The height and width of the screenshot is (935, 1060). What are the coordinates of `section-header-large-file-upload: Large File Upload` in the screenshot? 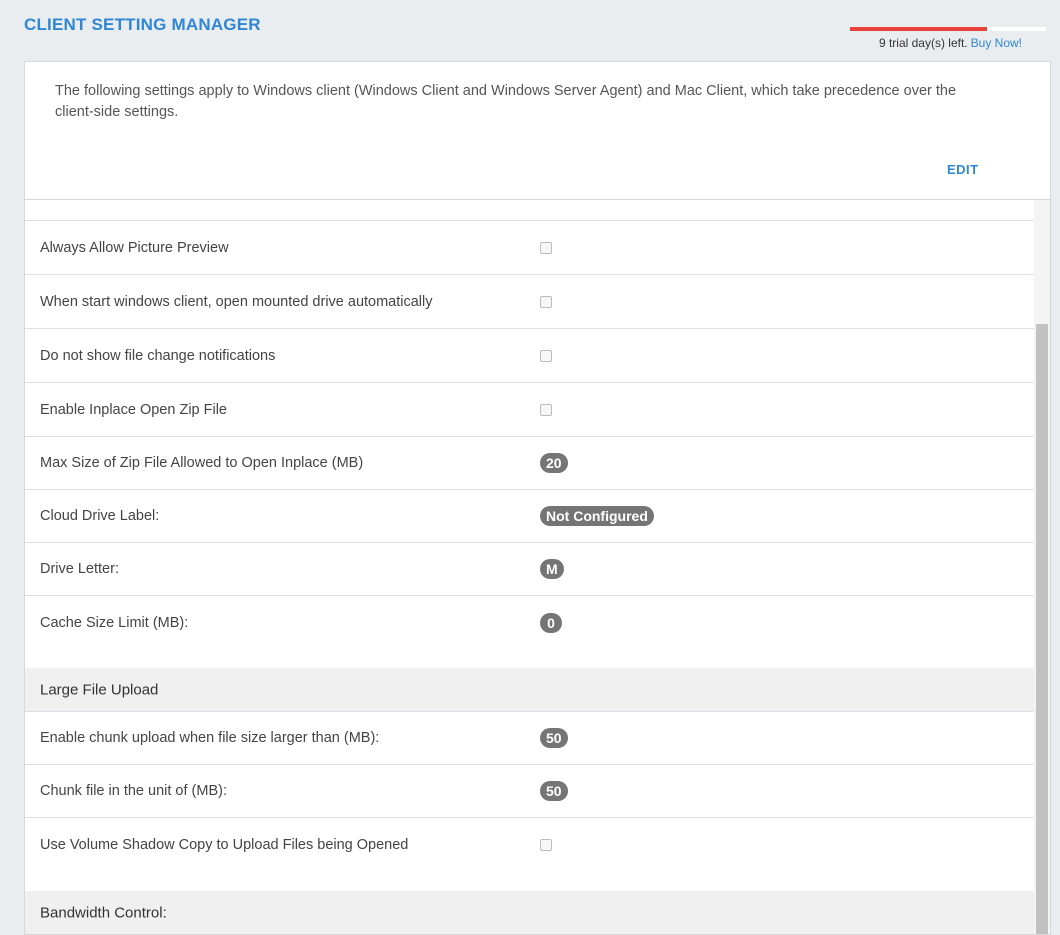 It's located at (529, 690).